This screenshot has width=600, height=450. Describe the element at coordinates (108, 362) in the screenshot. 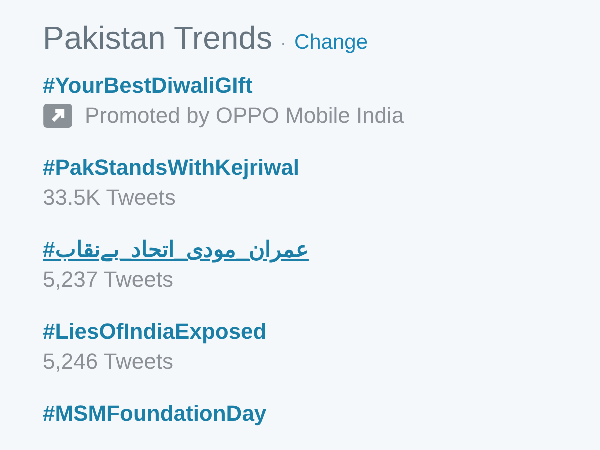

I see `tweet-count: 5,246 Tweets` at that location.